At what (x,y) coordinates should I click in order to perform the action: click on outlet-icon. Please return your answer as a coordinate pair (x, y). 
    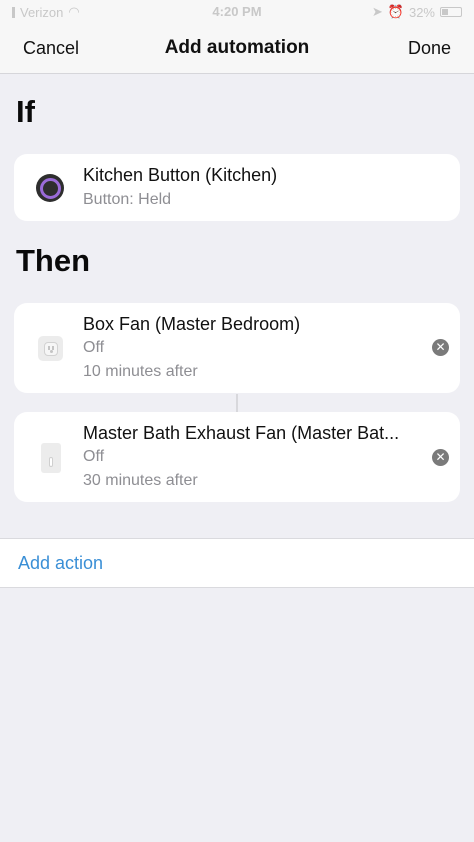
    Looking at the image, I should click on (50, 348).